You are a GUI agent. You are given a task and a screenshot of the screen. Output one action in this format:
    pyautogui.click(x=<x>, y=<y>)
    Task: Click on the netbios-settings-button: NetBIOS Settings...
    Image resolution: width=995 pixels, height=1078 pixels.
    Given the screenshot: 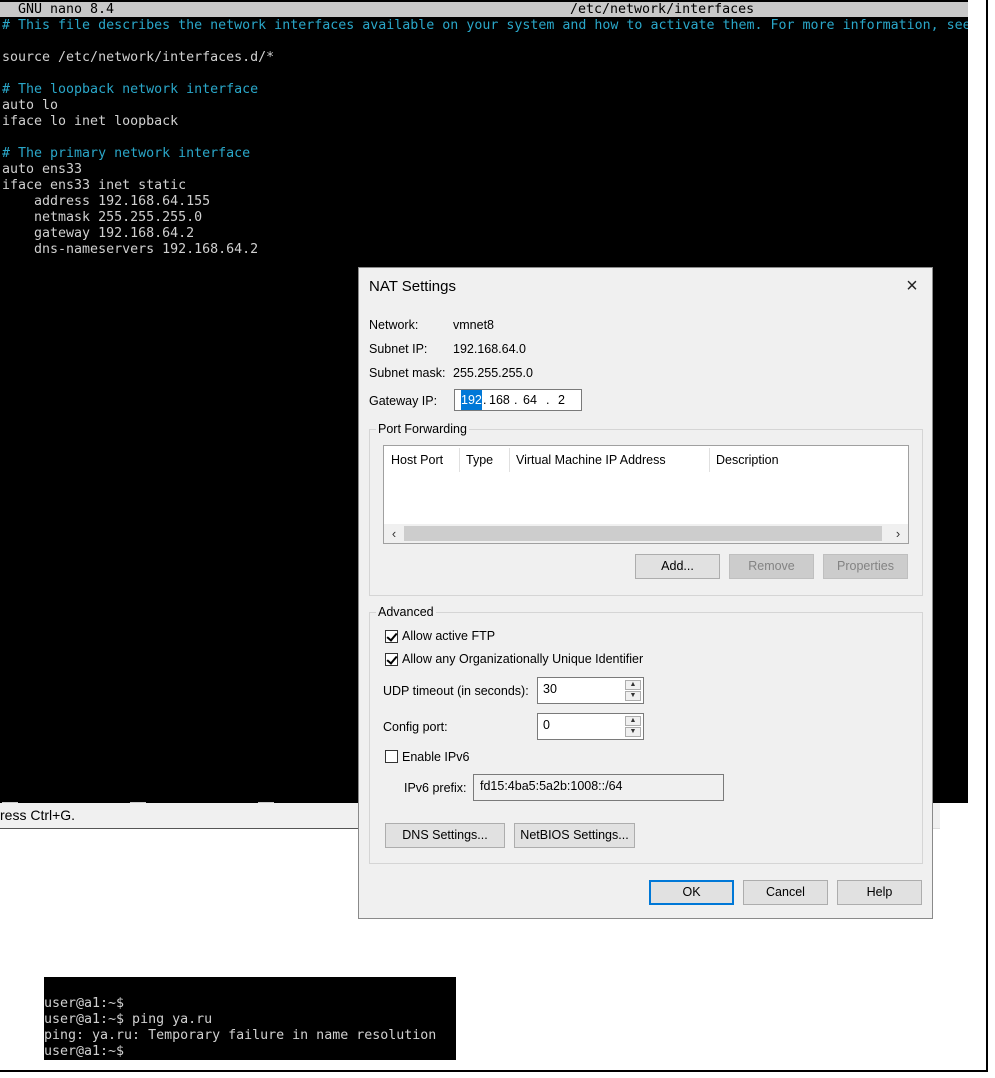 What is the action you would take?
    pyautogui.click(x=574, y=835)
    